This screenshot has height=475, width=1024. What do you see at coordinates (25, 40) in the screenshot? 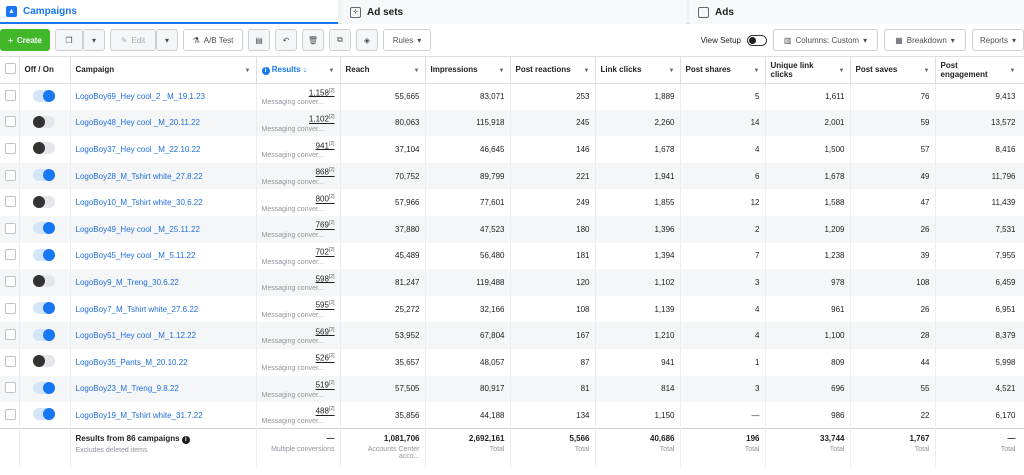
I see `create-button: + Create` at bounding box center [25, 40].